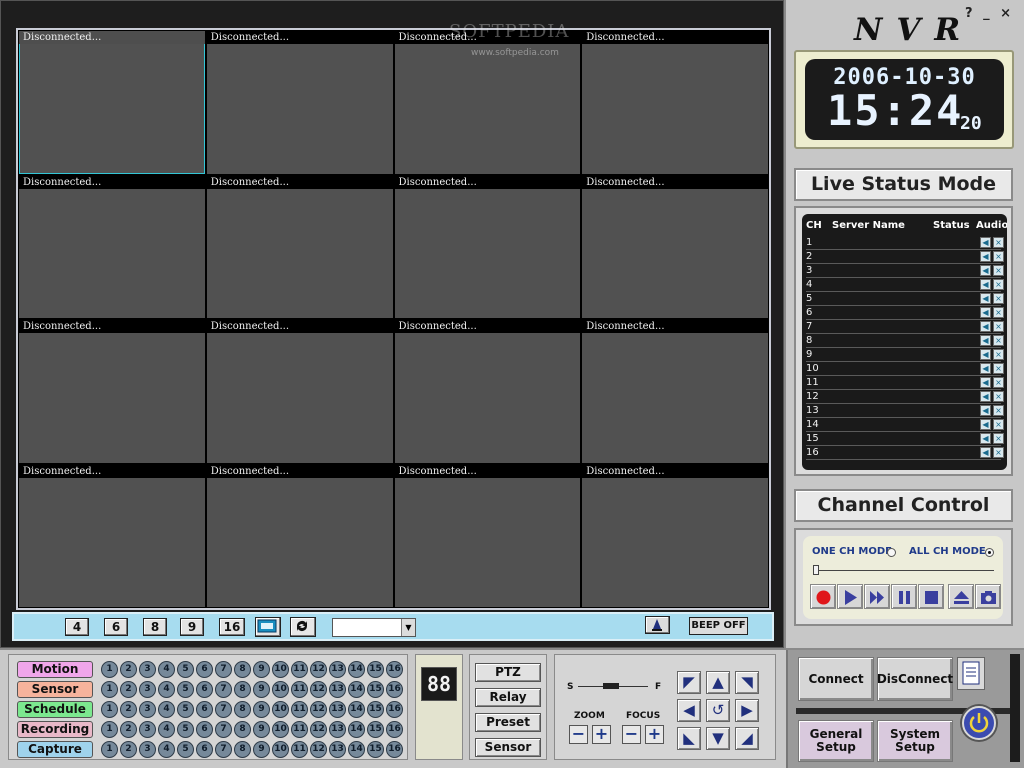 This screenshot has width=1024, height=768. What do you see at coordinates (55, 709) in the screenshot?
I see `record-category-schedule-button: Schedule` at bounding box center [55, 709].